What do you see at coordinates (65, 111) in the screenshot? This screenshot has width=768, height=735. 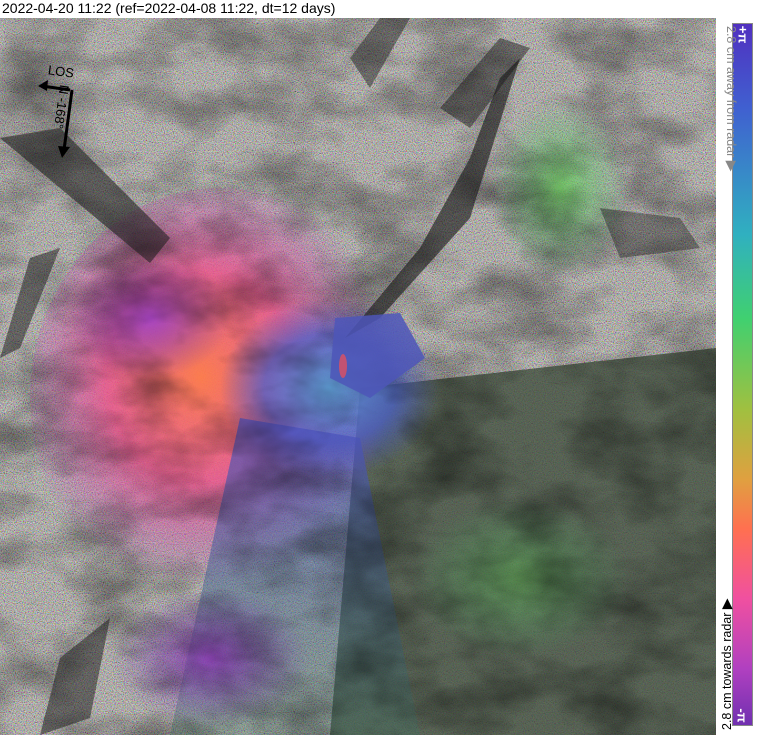 I see `los-compass: LOS N -168°` at bounding box center [65, 111].